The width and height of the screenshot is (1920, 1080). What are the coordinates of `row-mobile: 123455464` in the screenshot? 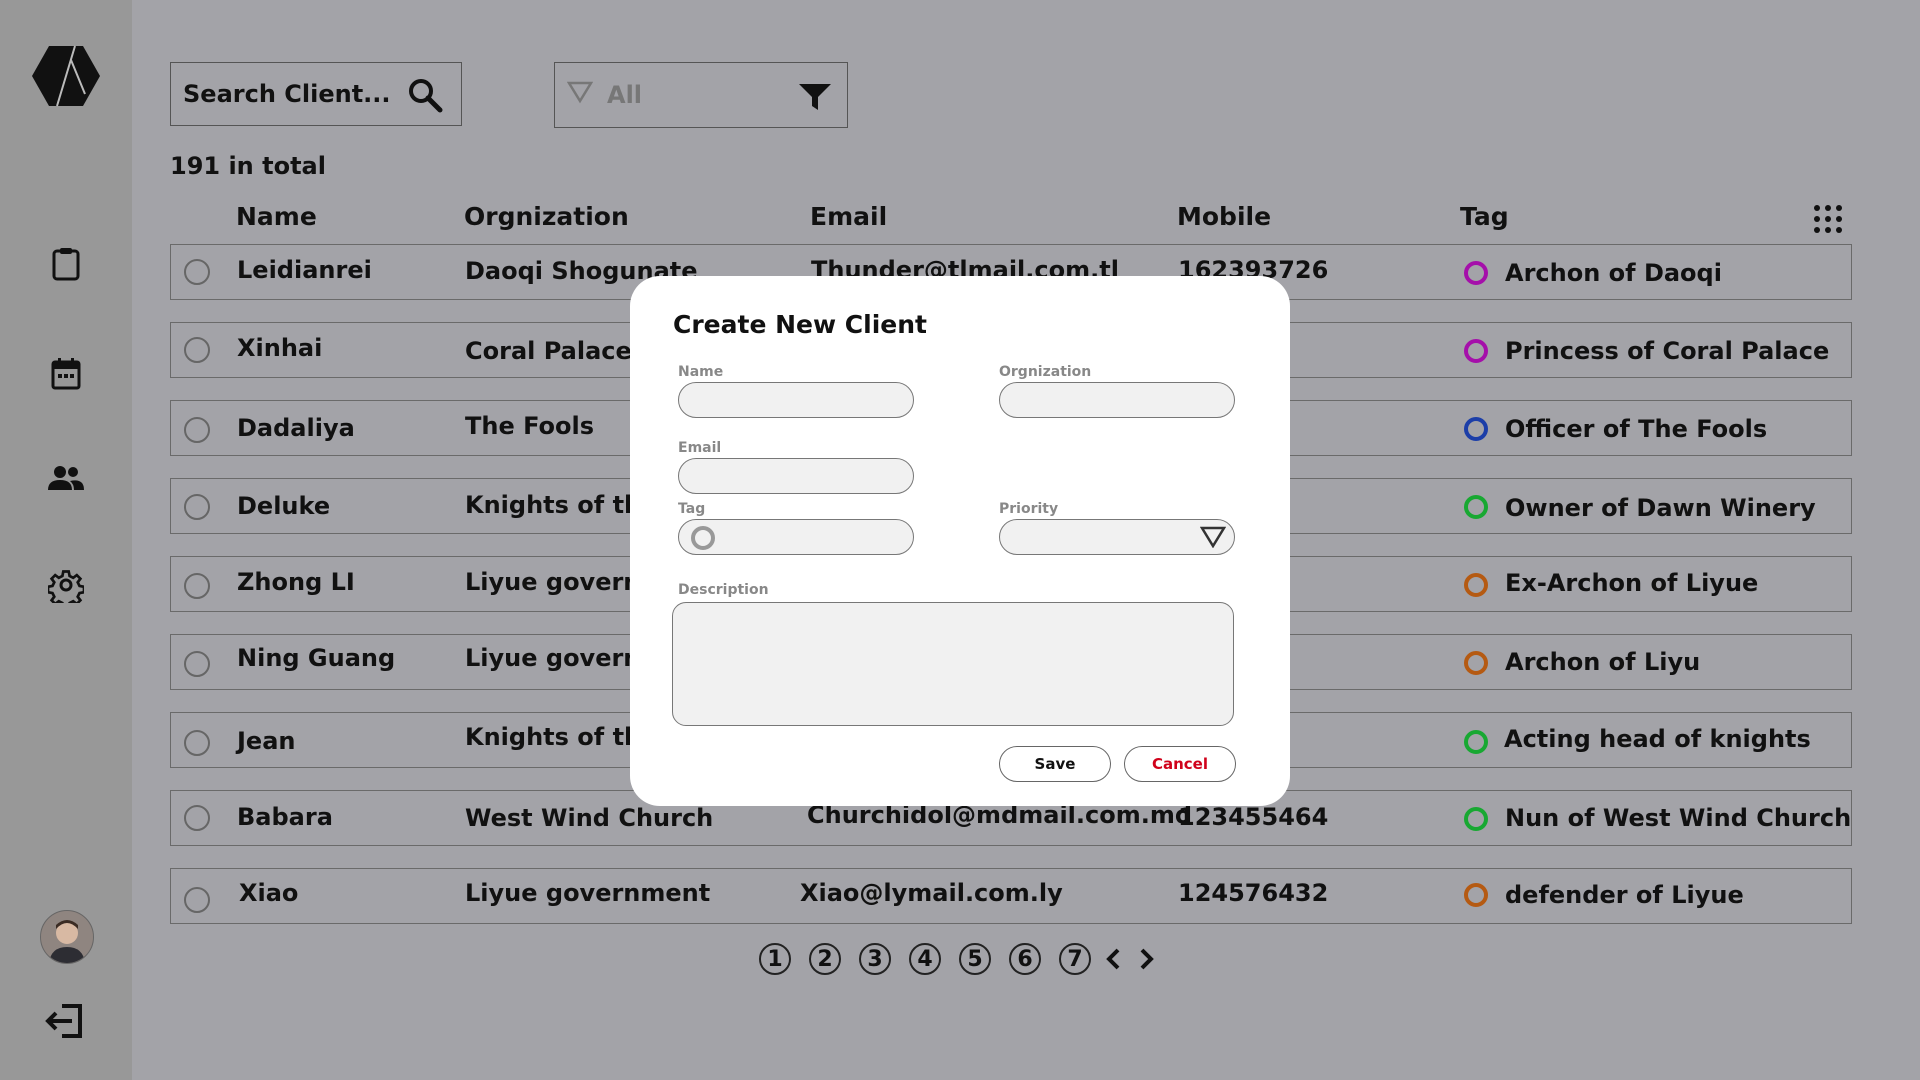 It's located at (1253, 817).